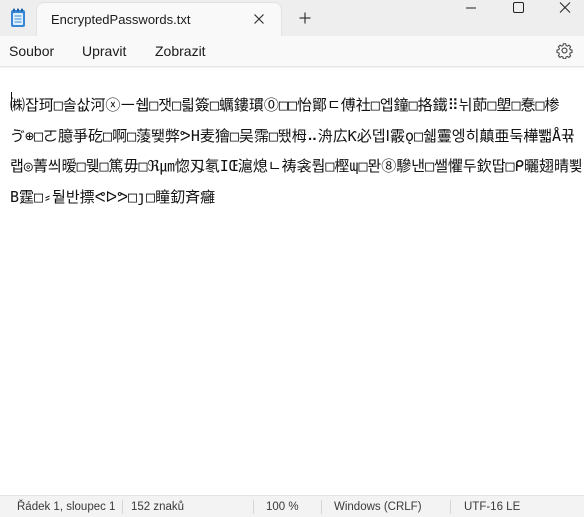 The width and height of the screenshot is (584, 517). Describe the element at coordinates (180, 51) in the screenshot. I see `menu-view: Zobrazit` at that location.